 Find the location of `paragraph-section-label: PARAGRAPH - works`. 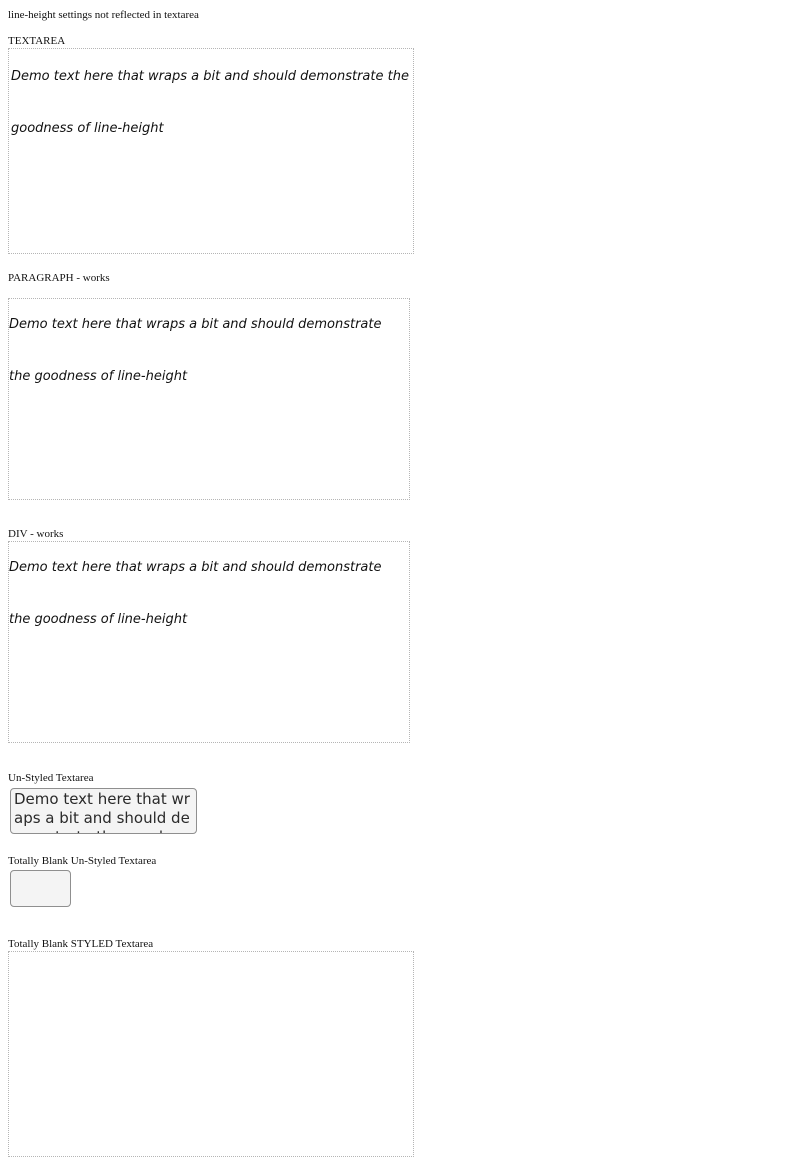

paragraph-section-label: PARAGRAPH - works is located at coordinates (59, 278).